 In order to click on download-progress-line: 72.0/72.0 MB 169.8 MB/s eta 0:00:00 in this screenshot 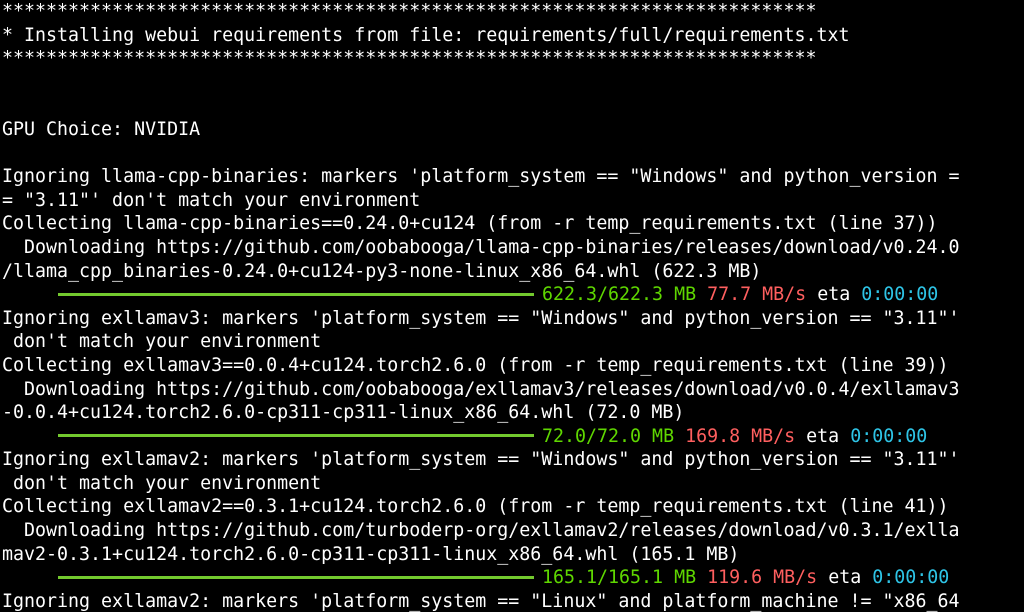, I will do `click(512, 437)`.